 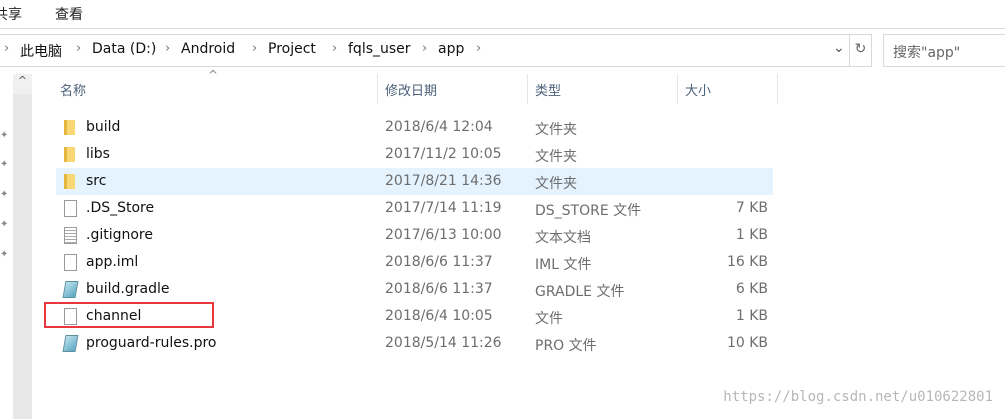 What do you see at coordinates (411, 89) in the screenshot?
I see `column-header-date: 修改日期` at bounding box center [411, 89].